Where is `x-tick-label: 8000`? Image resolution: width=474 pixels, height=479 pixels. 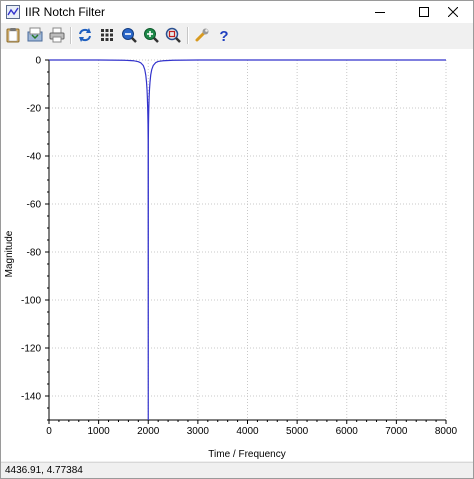
x-tick-label: 8000 is located at coordinates (446, 431).